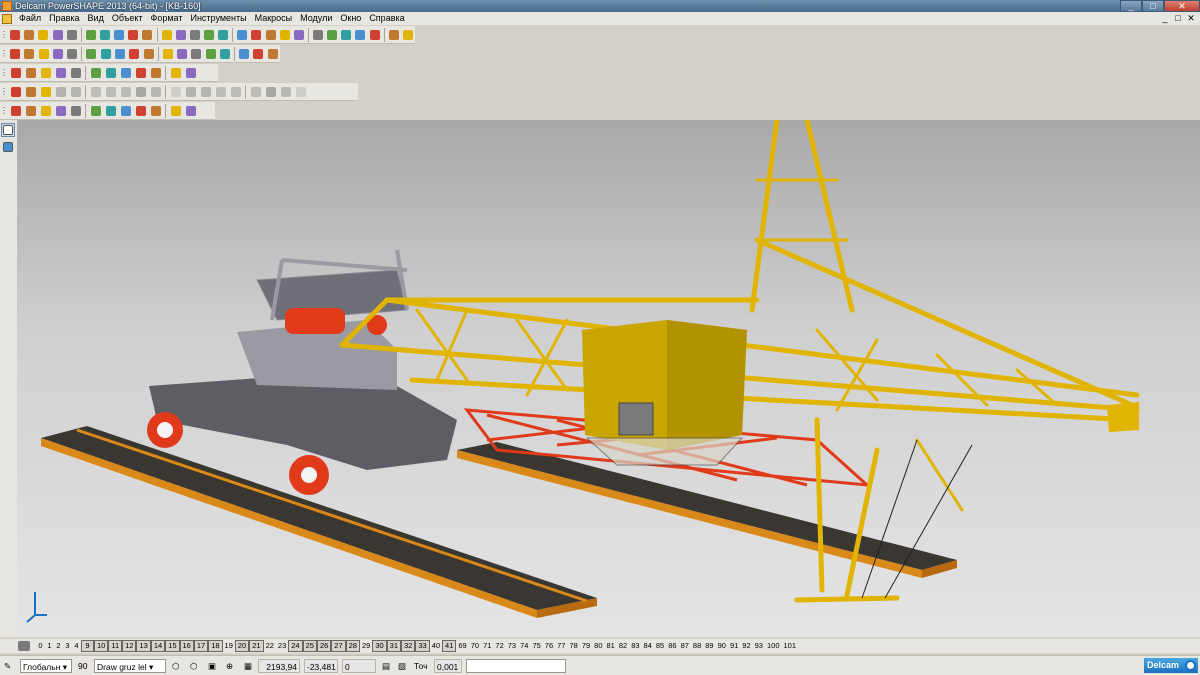 The height and width of the screenshot is (675, 1200). What do you see at coordinates (223, 35) in the screenshot?
I see `render-button` at bounding box center [223, 35].